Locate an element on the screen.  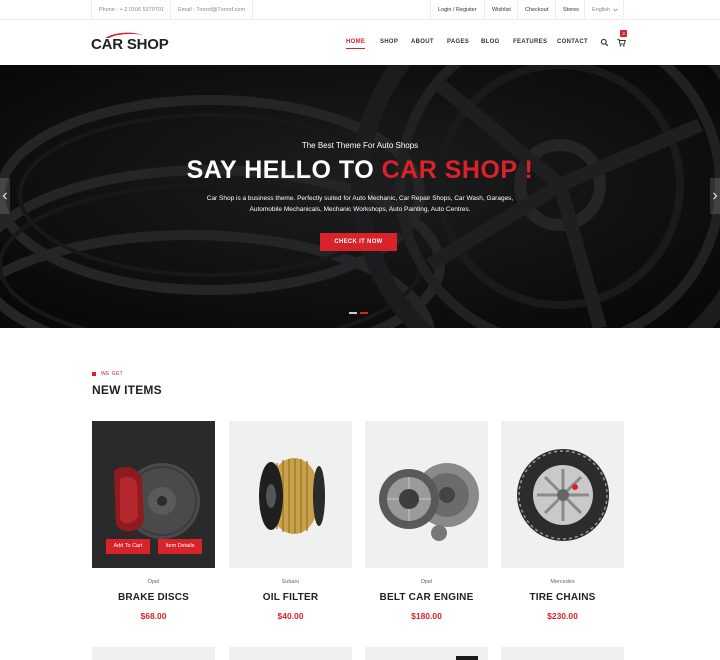
nav-contact: CONTACT is located at coordinates (572, 42).